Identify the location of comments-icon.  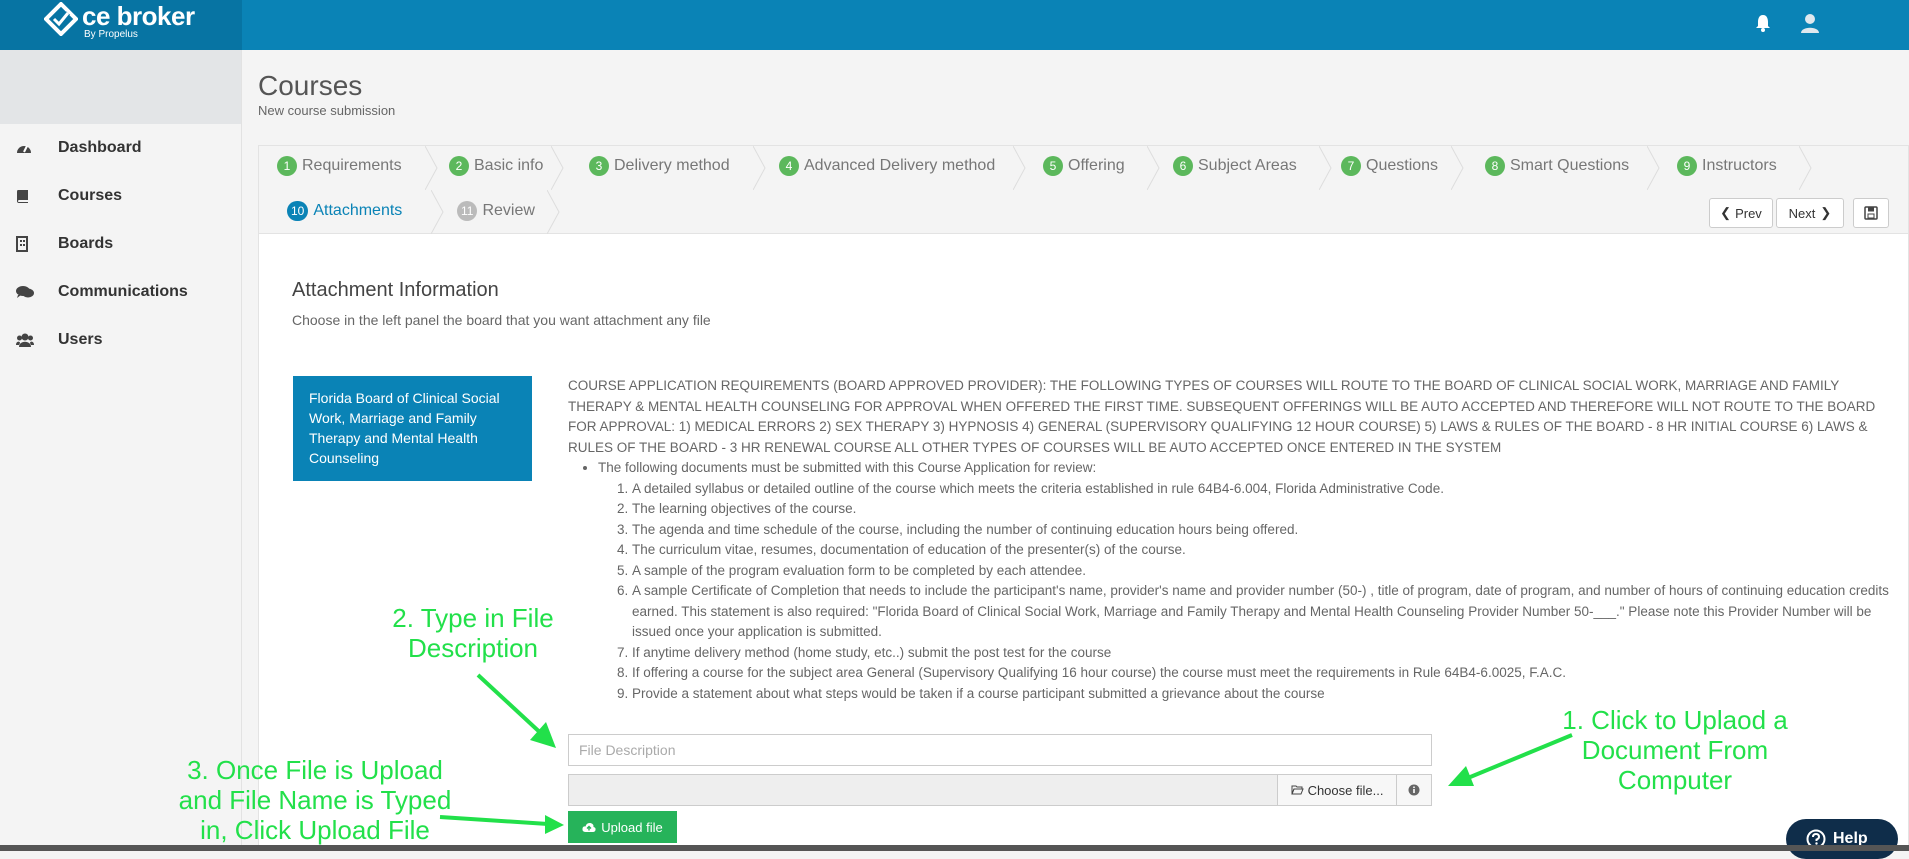
(29, 292).